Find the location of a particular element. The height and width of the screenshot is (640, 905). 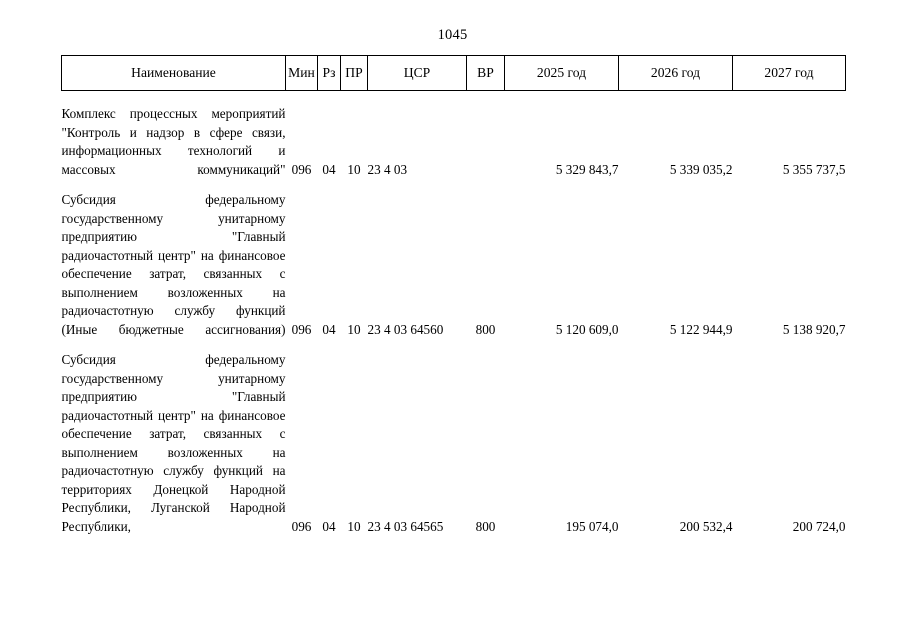

column-header-csr: ЦСР is located at coordinates (417, 73).